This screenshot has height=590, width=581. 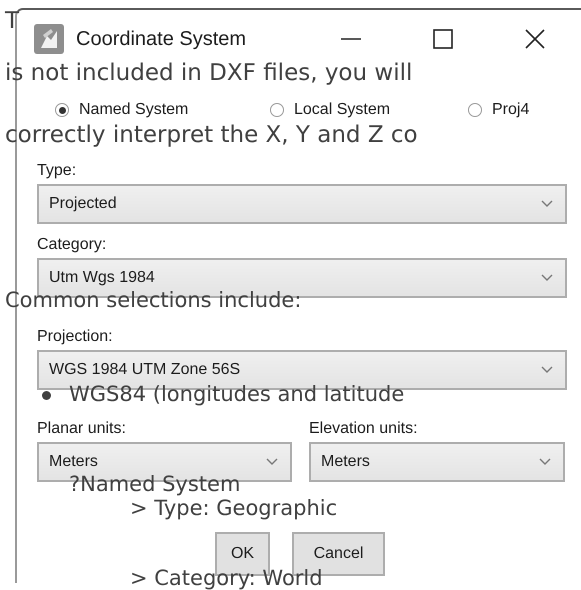 I want to click on maximize-icon, so click(x=443, y=39).